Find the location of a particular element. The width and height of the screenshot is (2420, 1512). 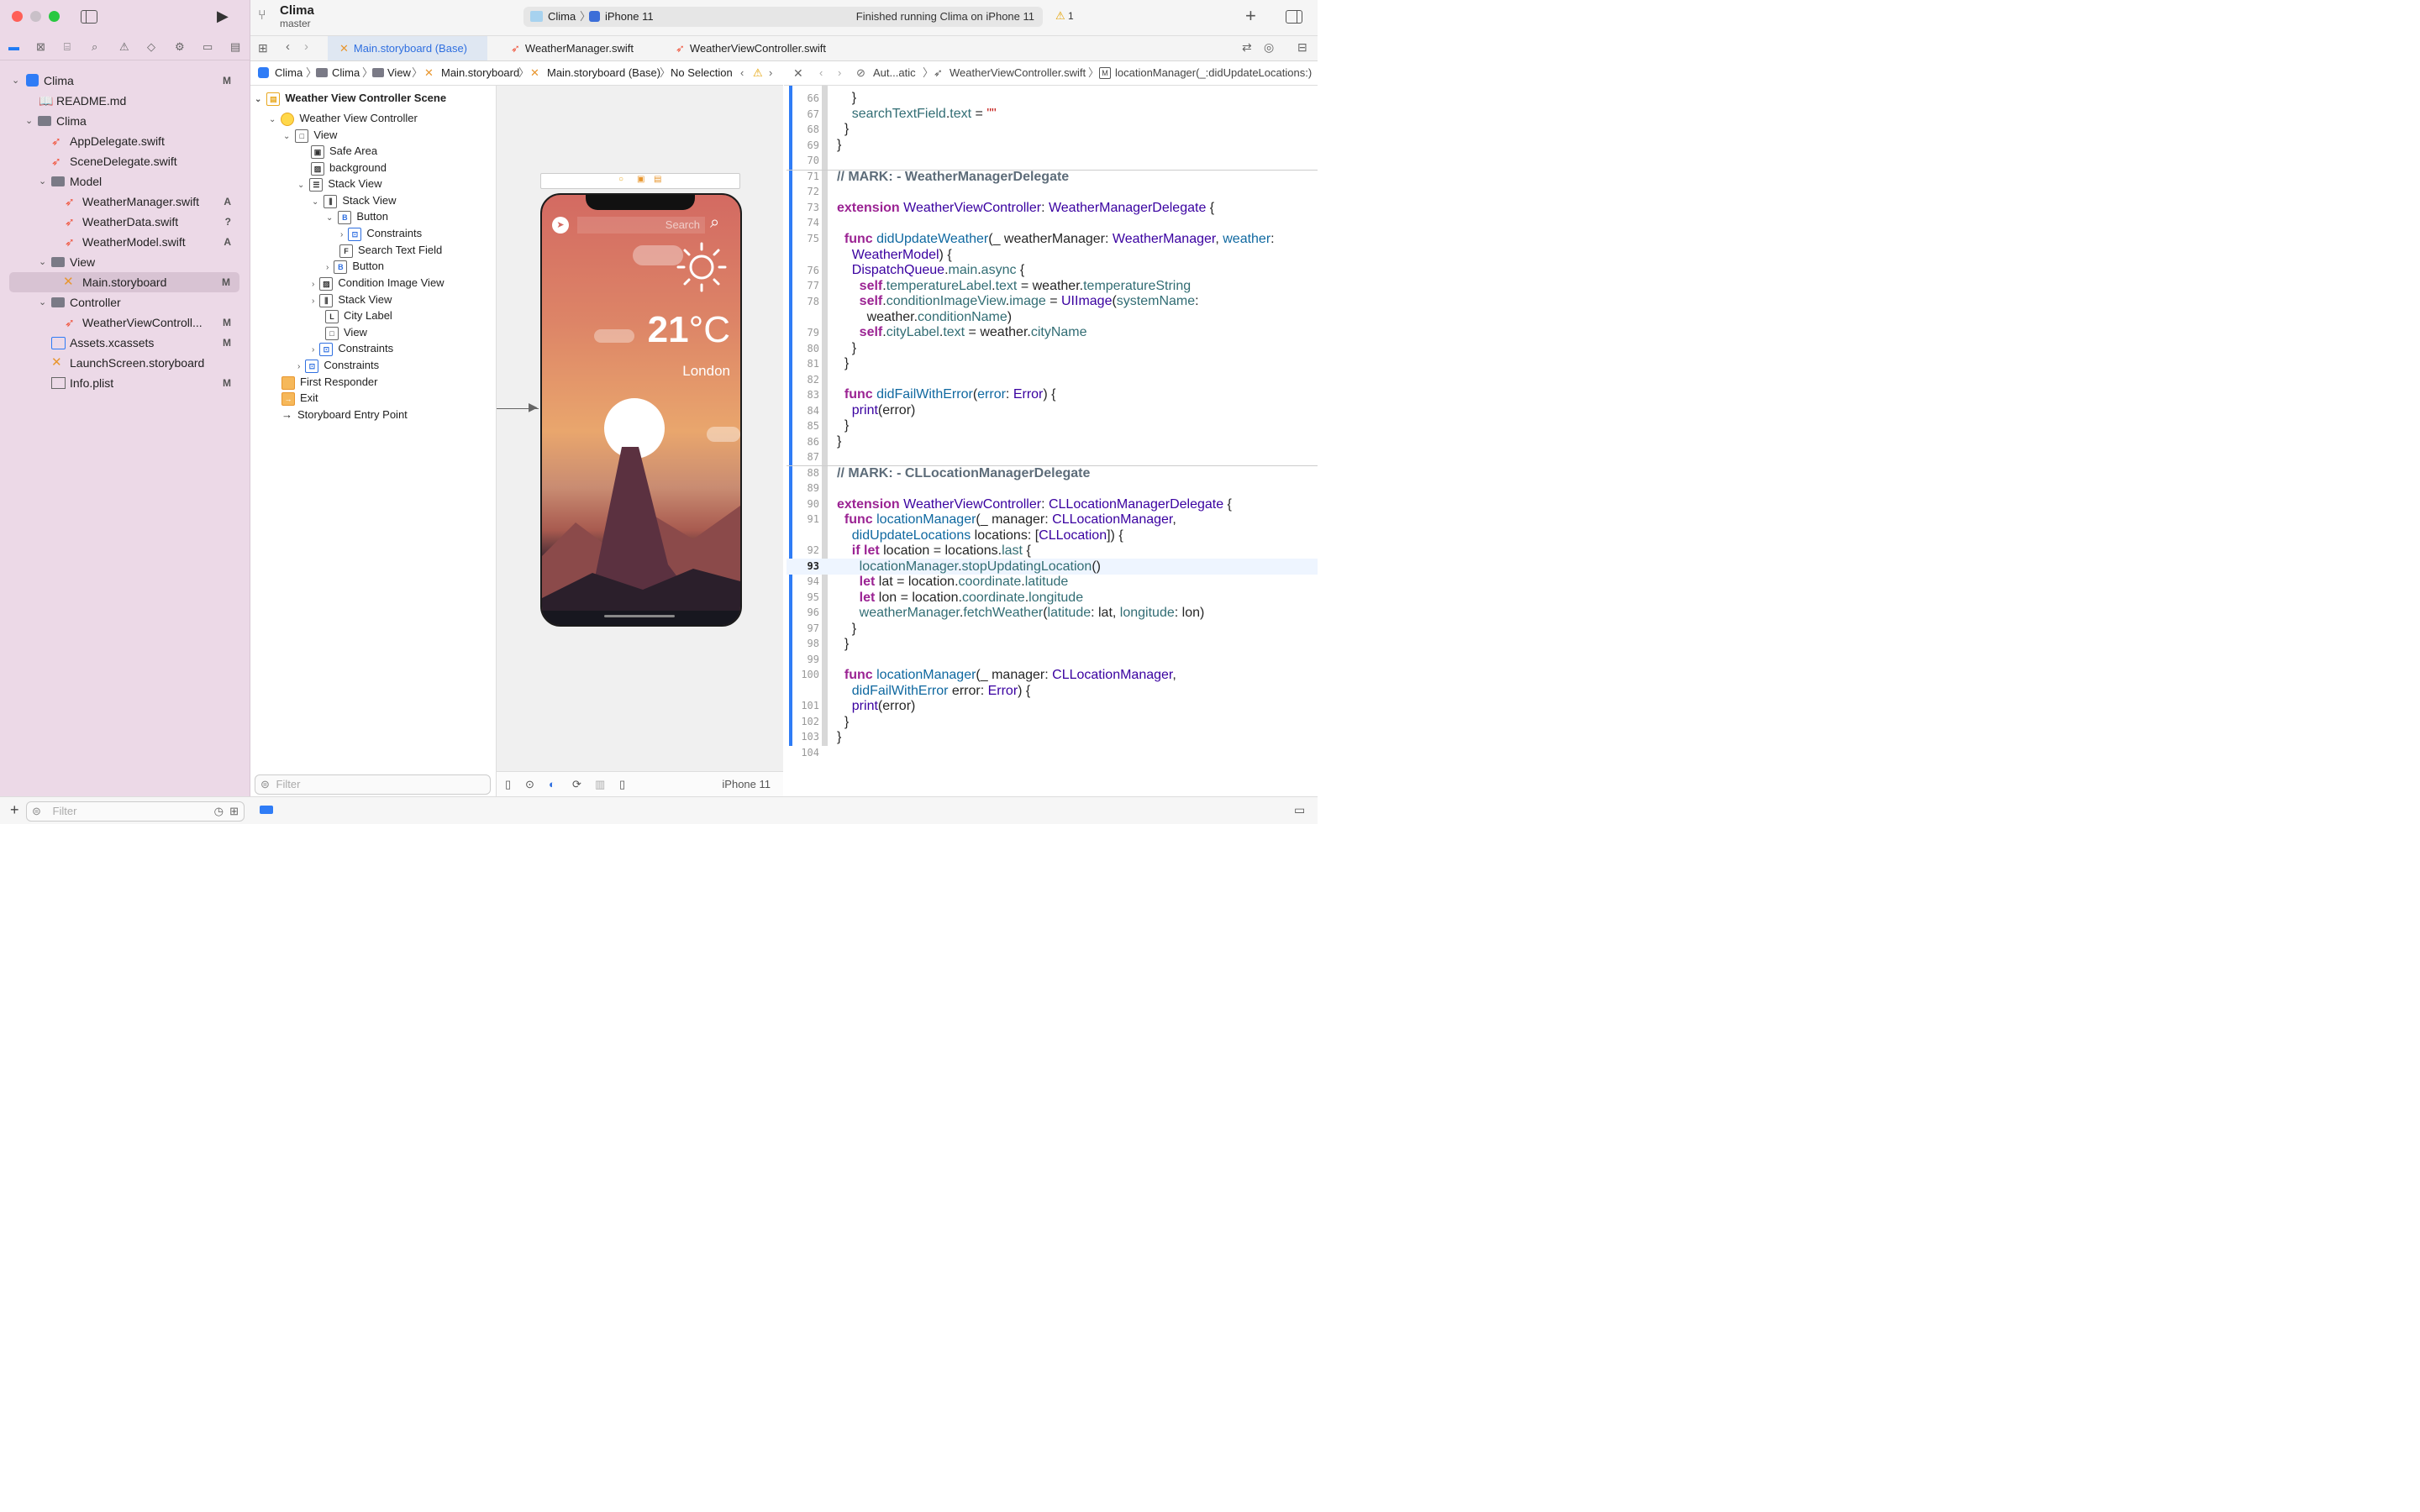

breadcrumb: View is located at coordinates (399, 73).